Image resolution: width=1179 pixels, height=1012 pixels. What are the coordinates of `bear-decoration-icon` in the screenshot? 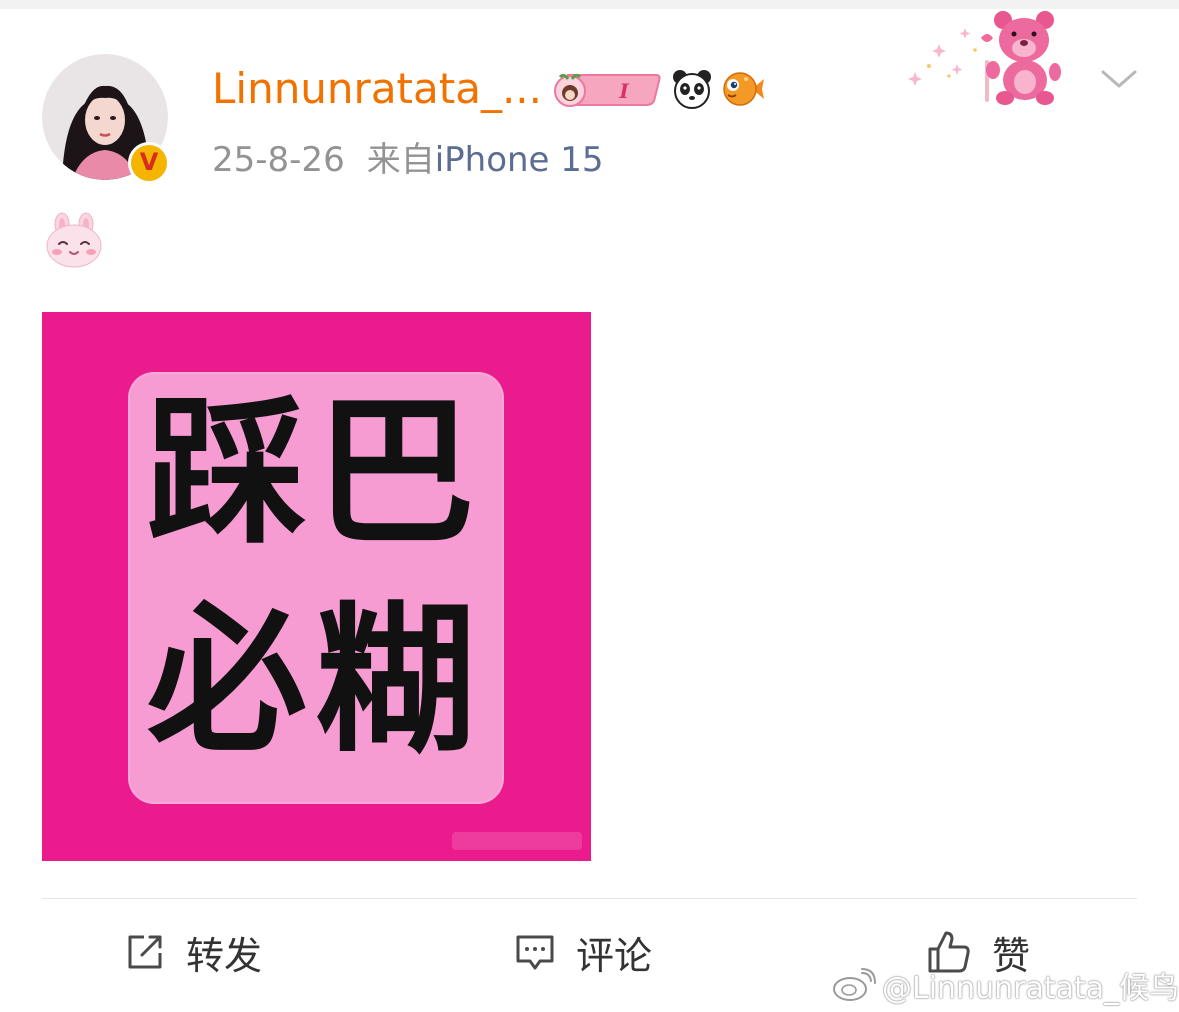 It's located at (985, 60).